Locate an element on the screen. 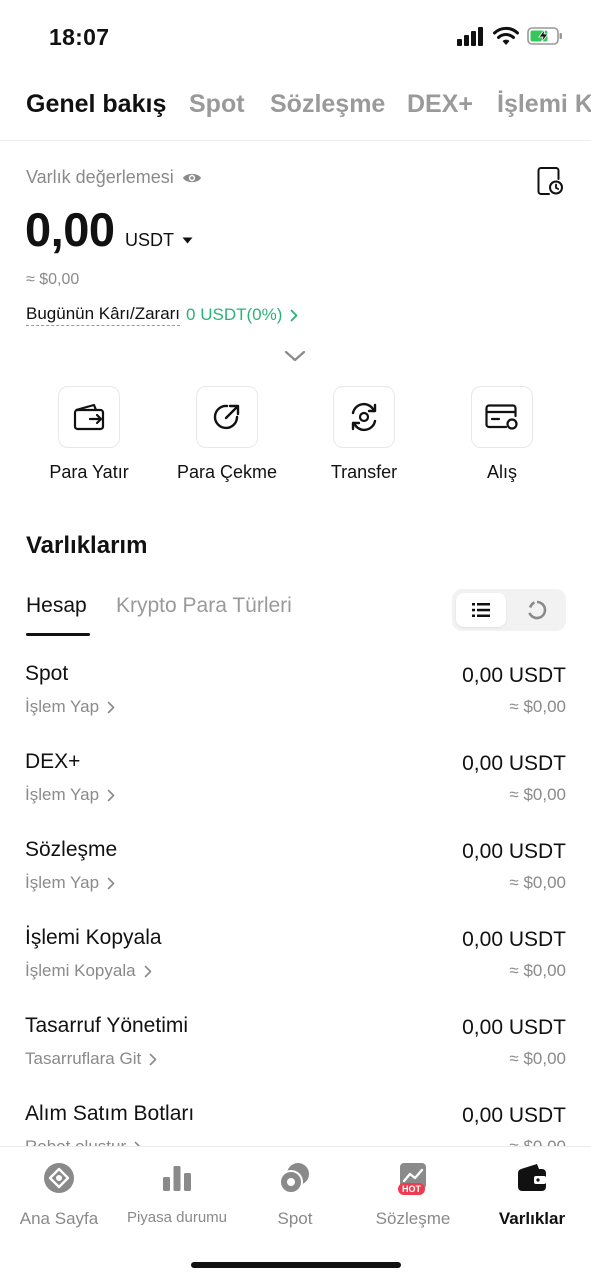 This screenshot has height=1280, width=591. tab-dex: DEX+ is located at coordinates (440, 104).